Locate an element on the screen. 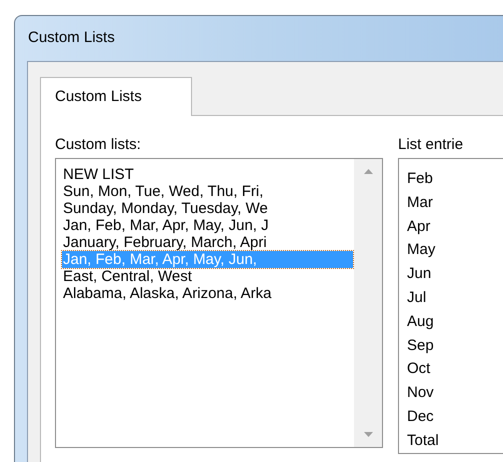 The width and height of the screenshot is (503, 462). list-entry: Dec is located at coordinates (421, 416).